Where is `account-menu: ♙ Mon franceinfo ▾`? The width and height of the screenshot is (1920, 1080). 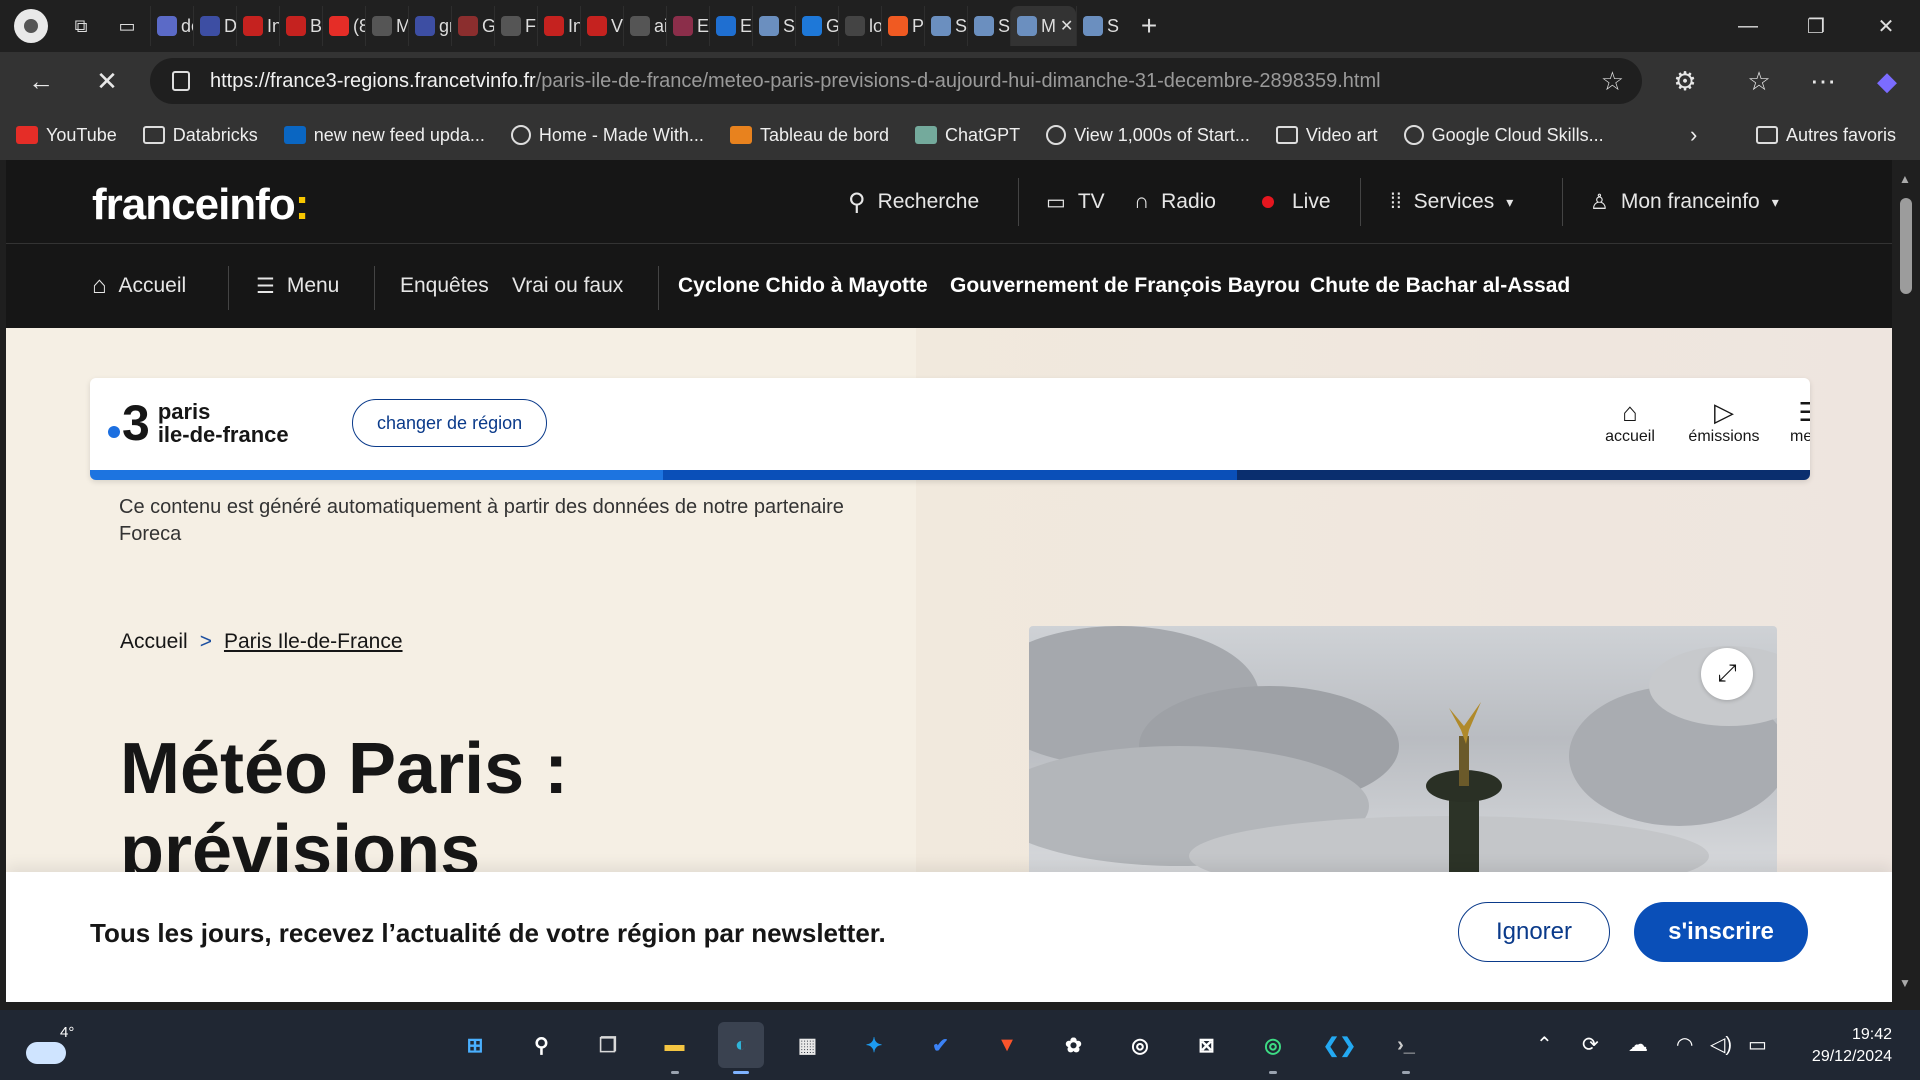
account-menu: ♙ Mon franceinfo ▾ is located at coordinates (1684, 202).